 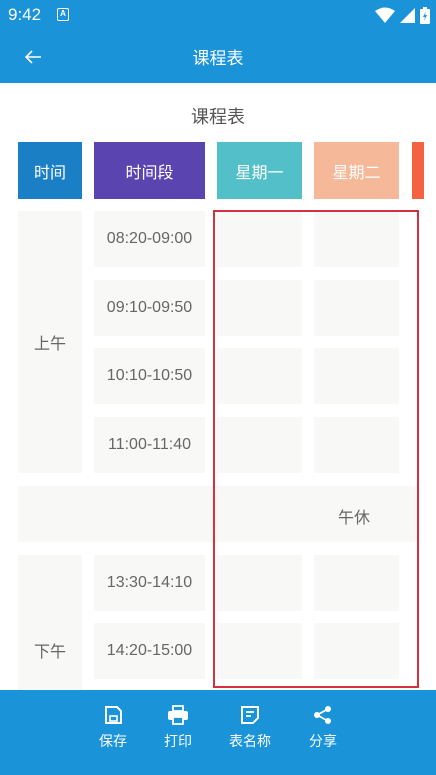 What do you see at coordinates (178, 742) in the screenshot?
I see `print-label: 打印` at bounding box center [178, 742].